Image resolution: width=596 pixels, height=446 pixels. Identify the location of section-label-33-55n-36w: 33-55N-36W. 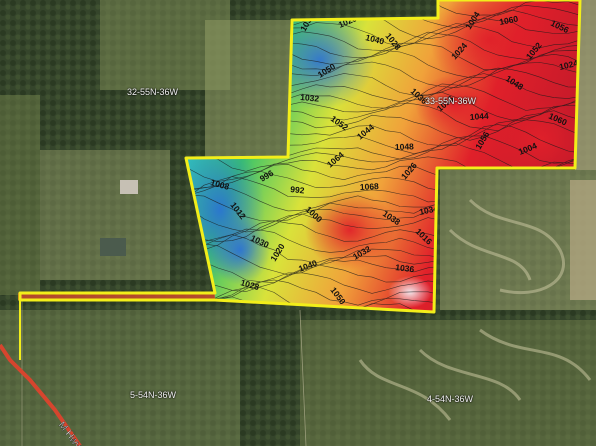
(451, 101).